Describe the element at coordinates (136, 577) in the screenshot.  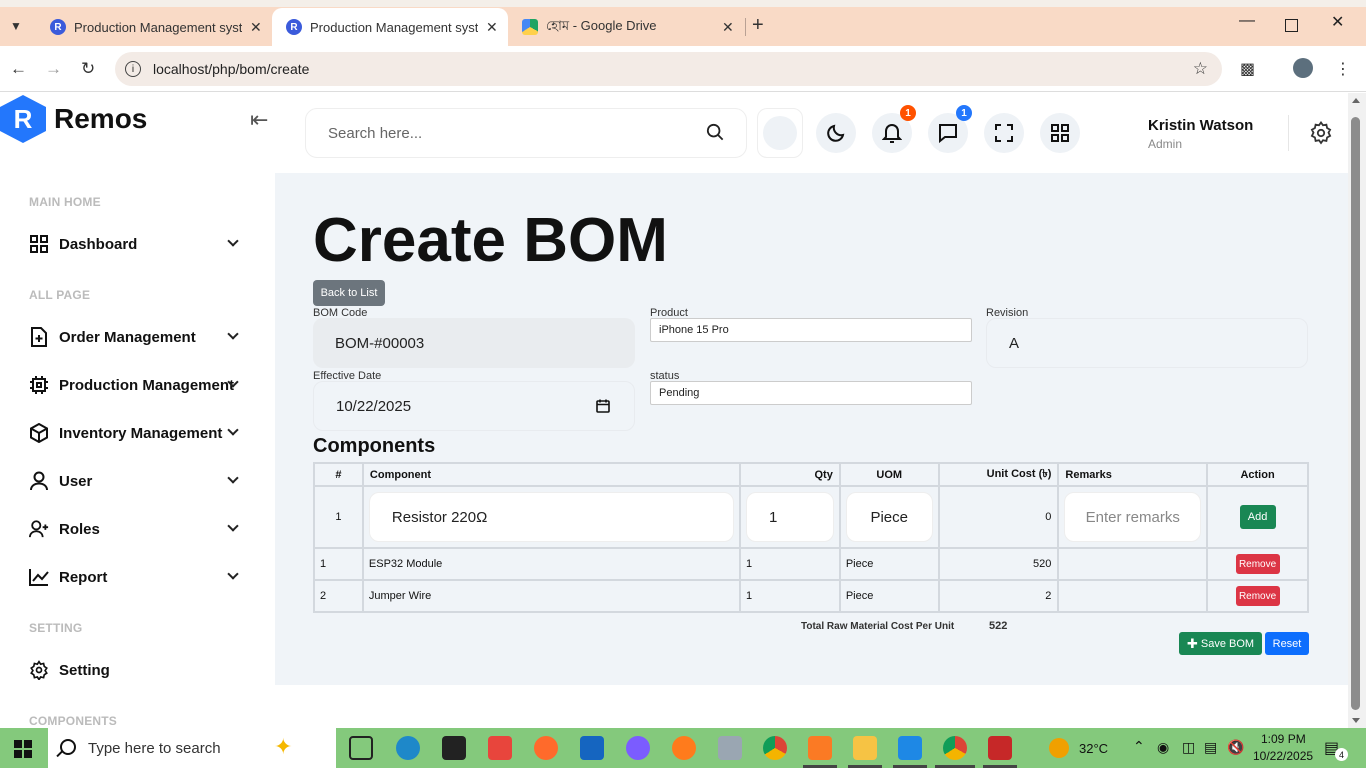
I see `sidebar-item-report: Report` at that location.